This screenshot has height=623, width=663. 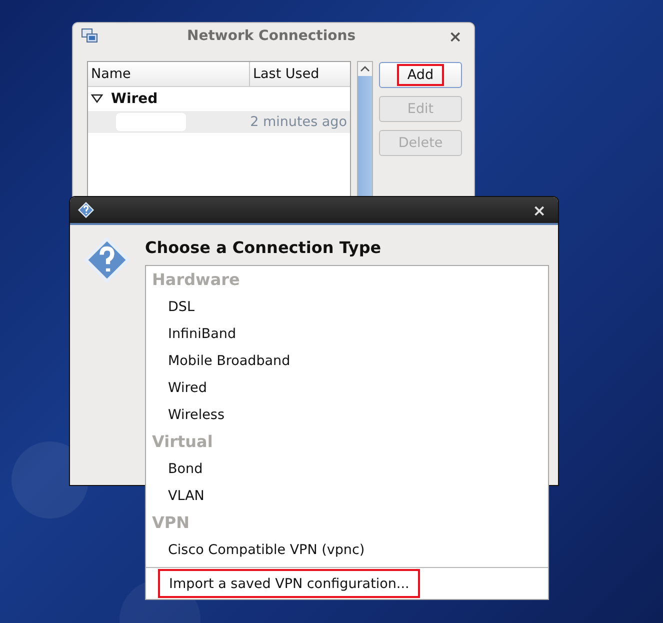 I want to click on list-item: Cisco Compatible VPN (vpnc), so click(x=347, y=549).